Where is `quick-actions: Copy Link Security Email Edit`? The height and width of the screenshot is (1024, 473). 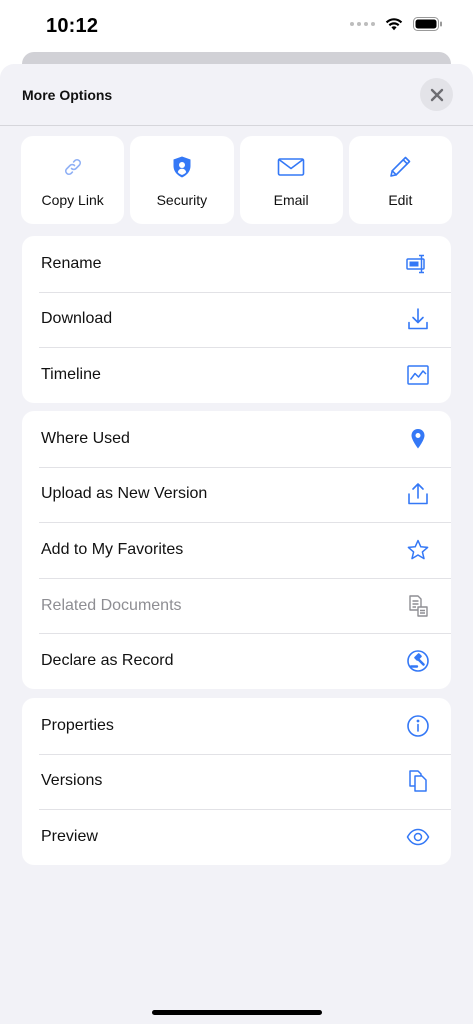
quick-actions: Copy Link Security Email Edit is located at coordinates (236, 180).